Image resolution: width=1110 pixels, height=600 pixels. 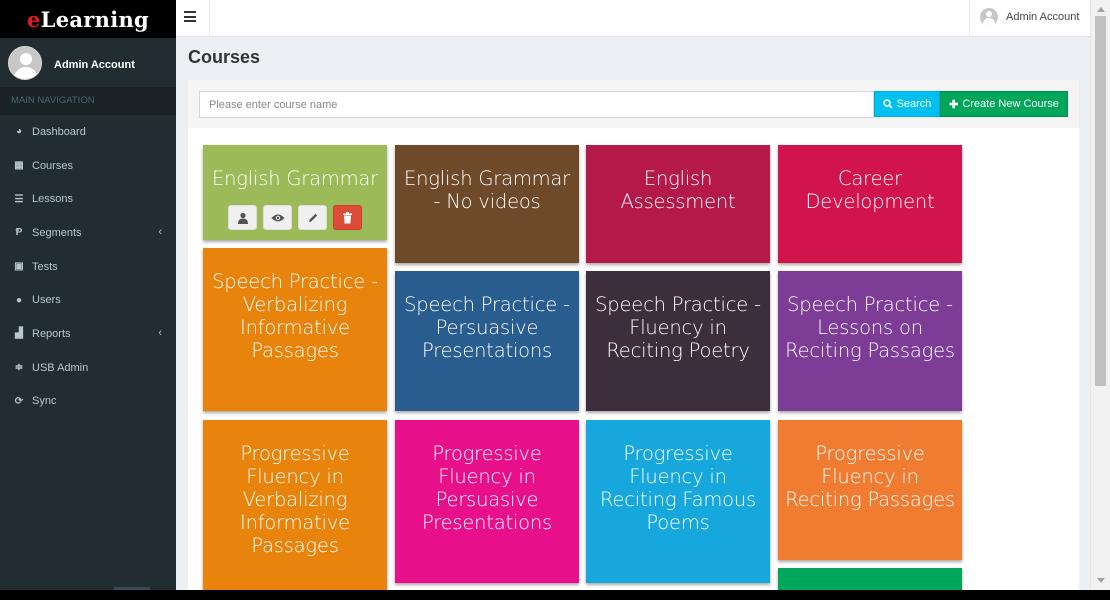 I want to click on segments-icon: Ᵽ, so click(x=19, y=233).